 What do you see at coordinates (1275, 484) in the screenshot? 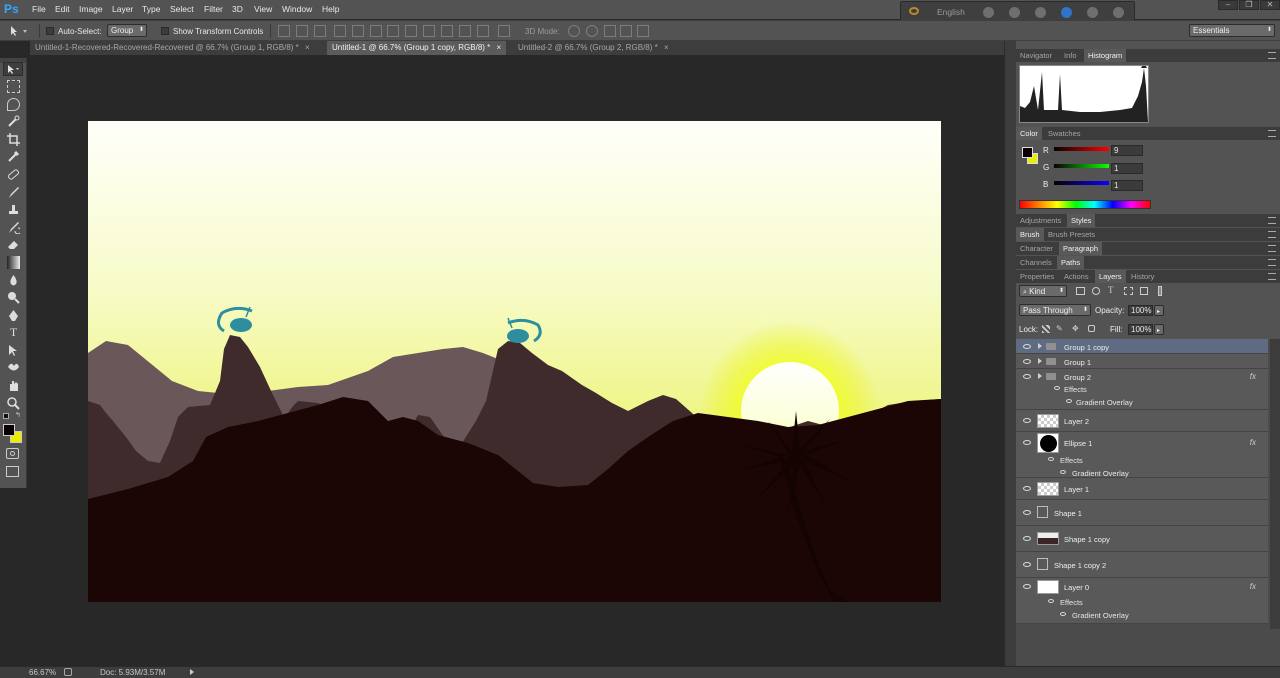
I see `layers-scrollbar` at bounding box center [1275, 484].